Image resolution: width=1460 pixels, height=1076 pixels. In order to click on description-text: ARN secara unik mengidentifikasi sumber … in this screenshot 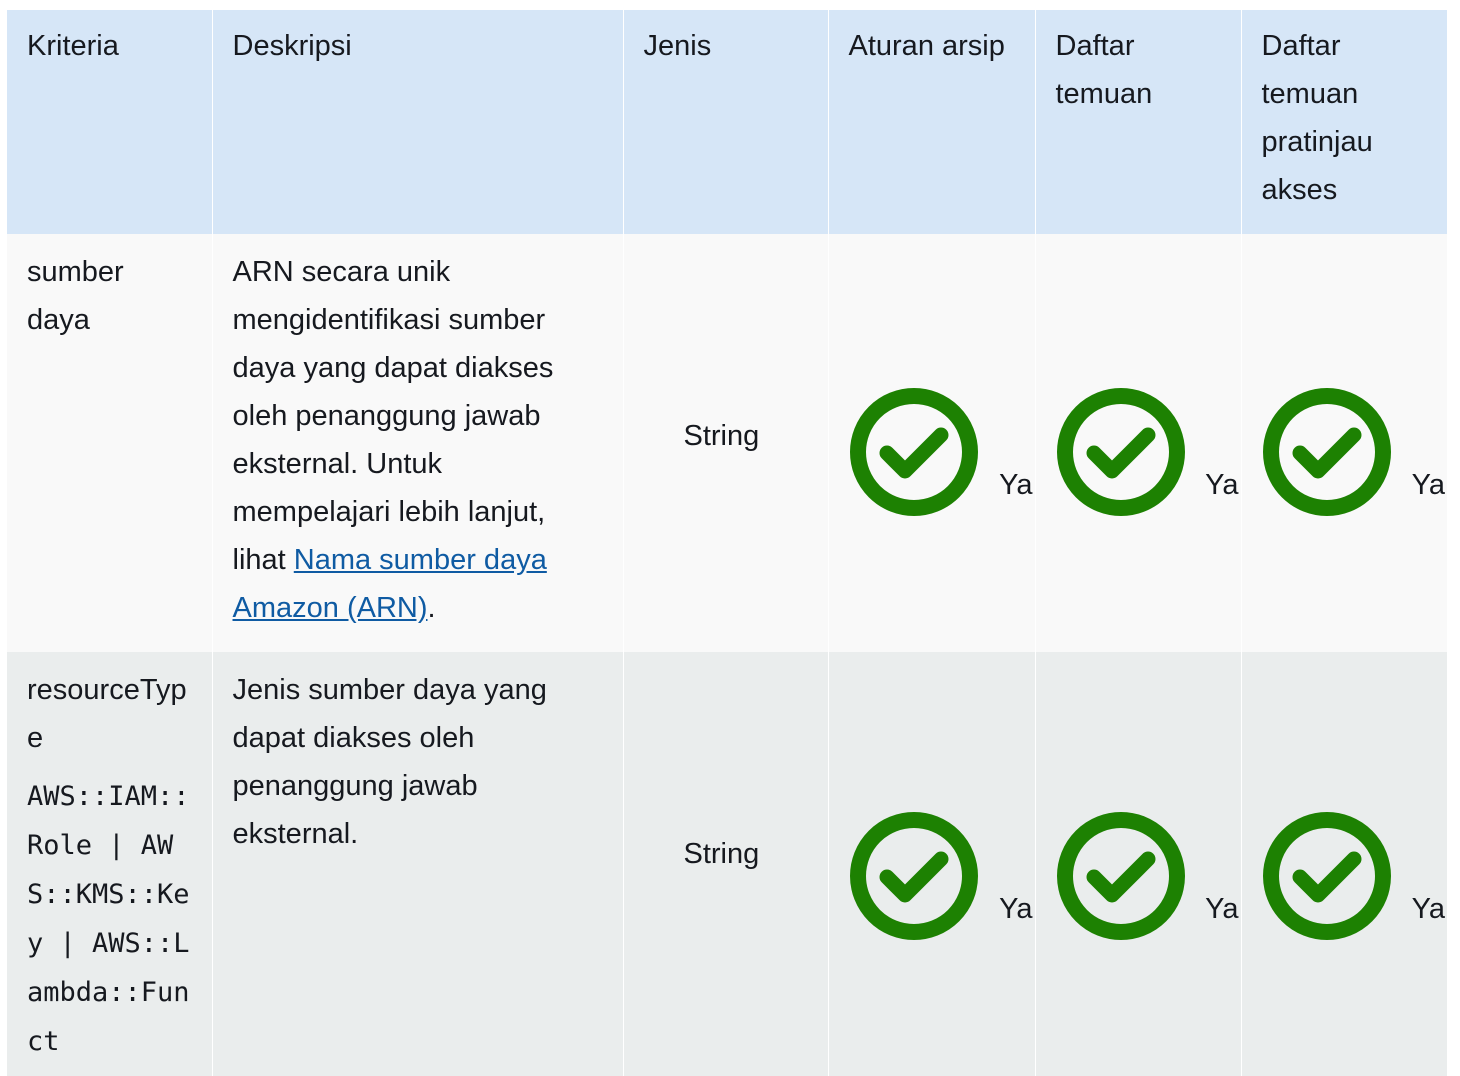, I will do `click(393, 416)`.